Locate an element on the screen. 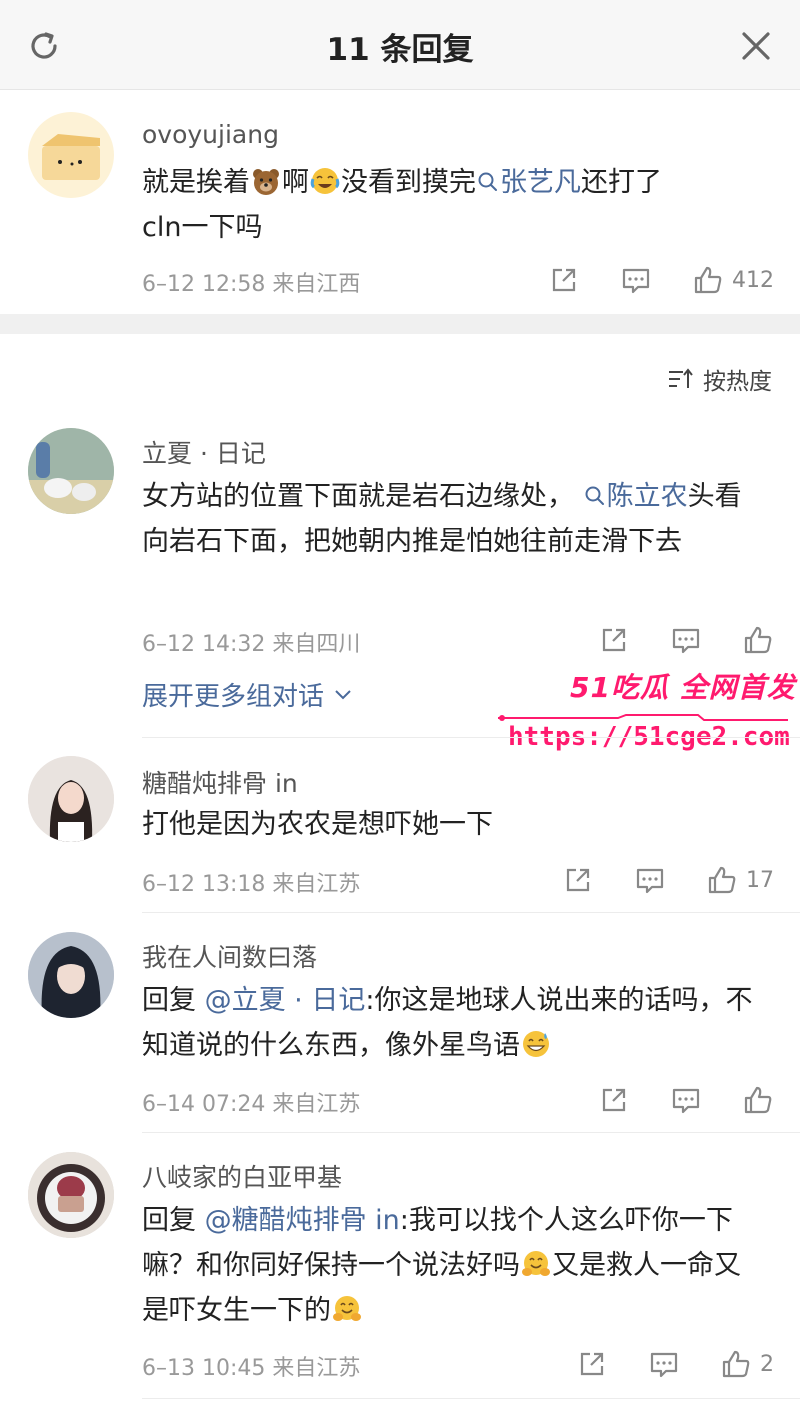  comment-meta: 6–12 14:32 来自四川 is located at coordinates (251, 642).